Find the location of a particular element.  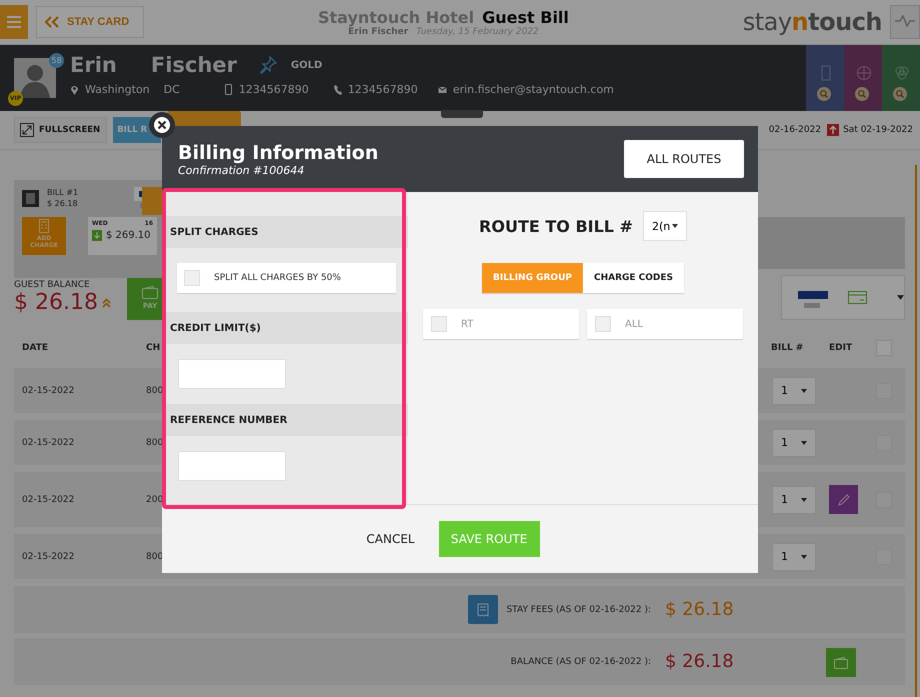

reference-number-field is located at coordinates (232, 466).